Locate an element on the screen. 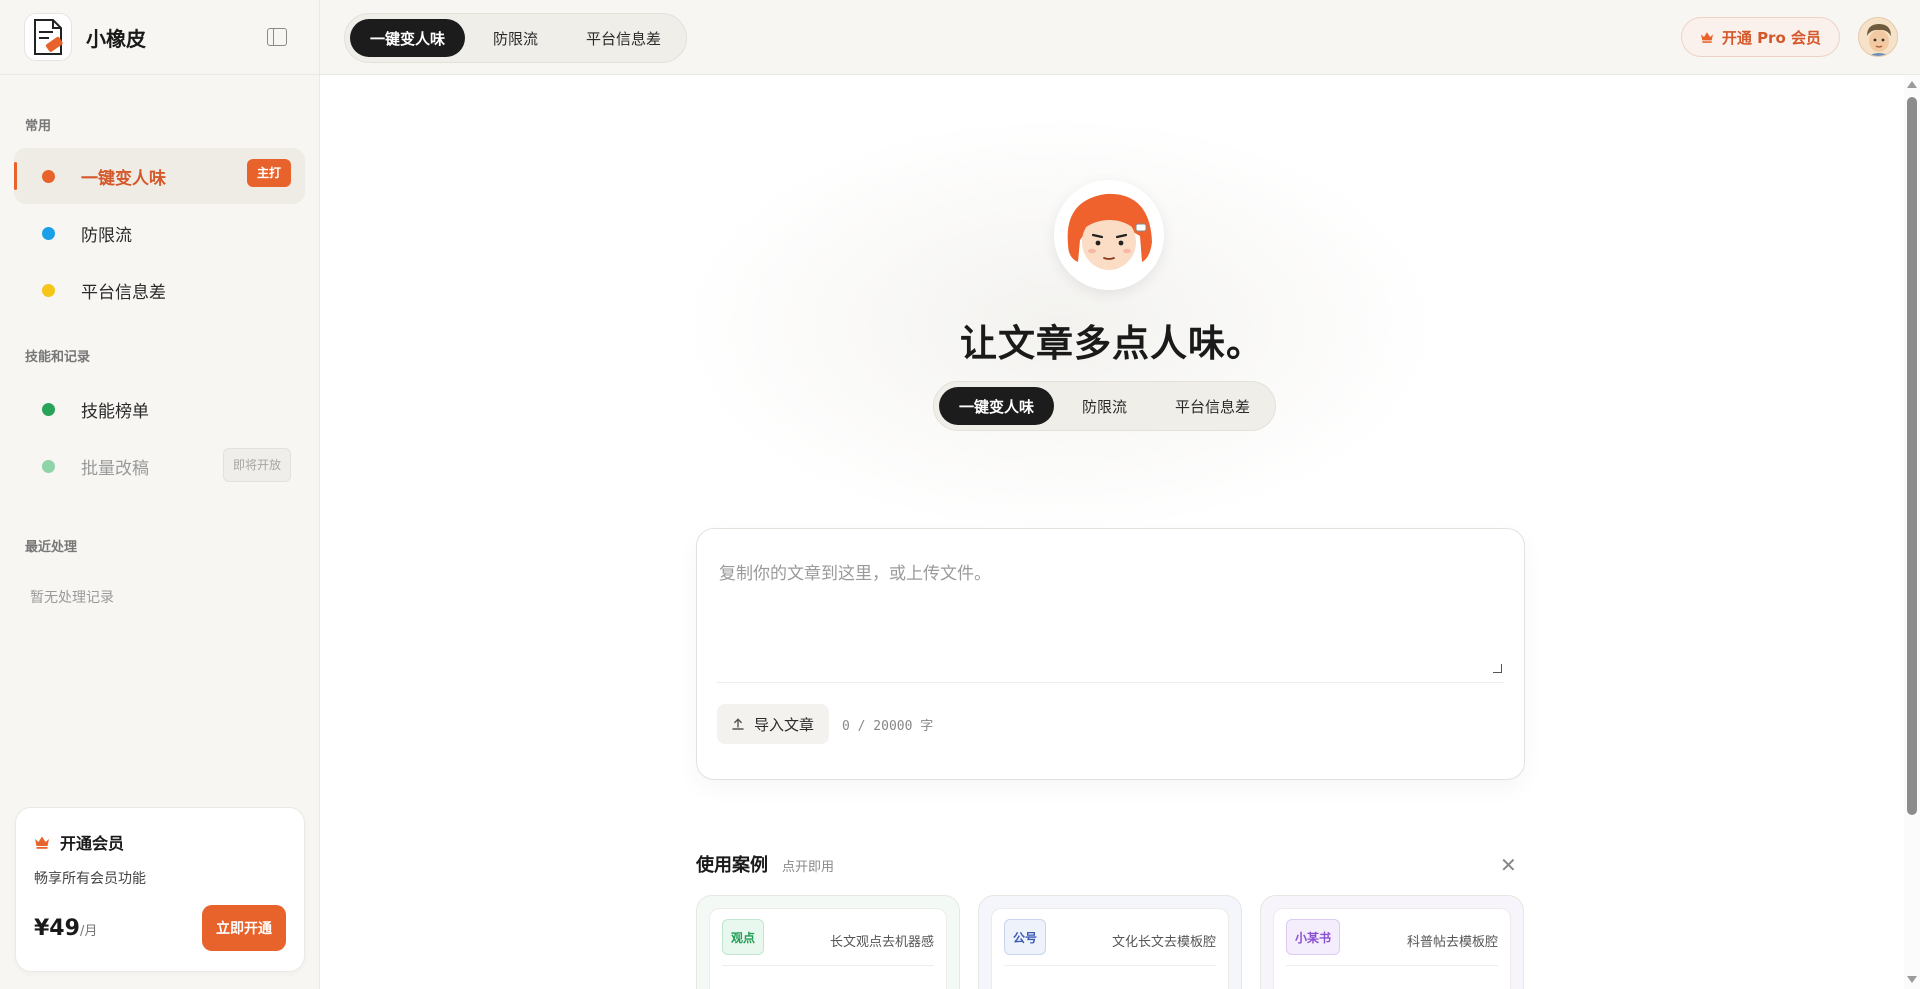 The height and width of the screenshot is (989, 1920). sidebar-item-label: 一键变人味 is located at coordinates (123, 178).